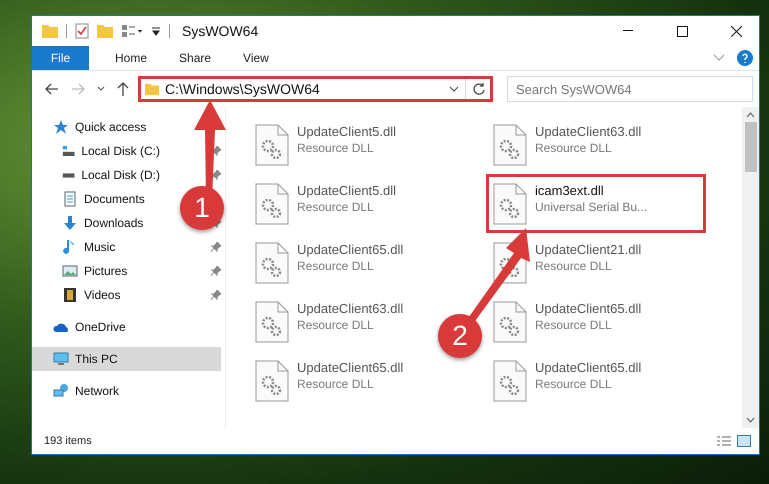 The height and width of the screenshot is (484, 769). I want to click on sidebar-item: Music, so click(98, 247).